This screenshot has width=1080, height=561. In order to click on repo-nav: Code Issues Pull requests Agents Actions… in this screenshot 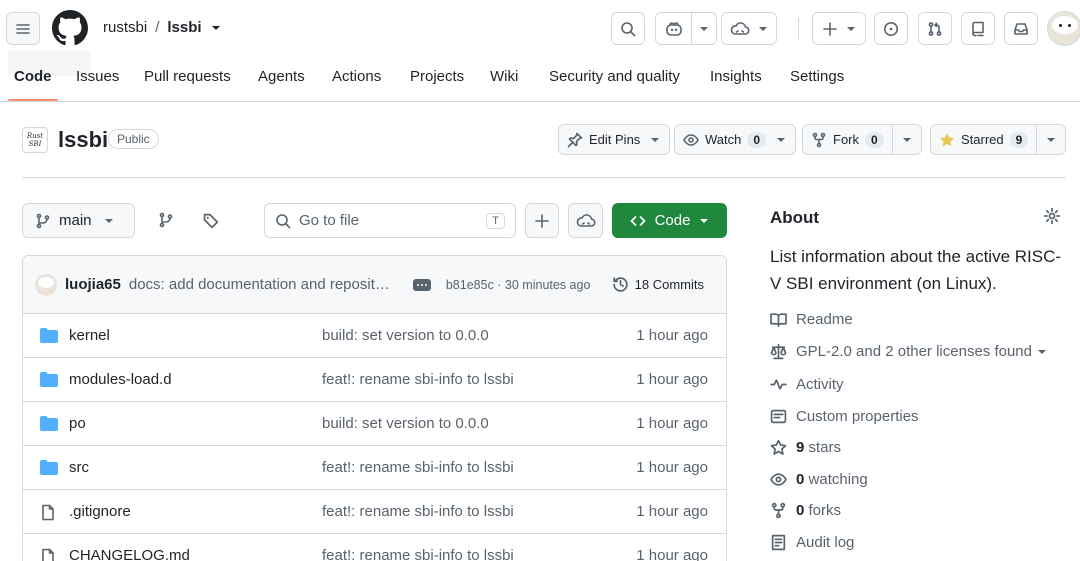, I will do `click(540, 79)`.